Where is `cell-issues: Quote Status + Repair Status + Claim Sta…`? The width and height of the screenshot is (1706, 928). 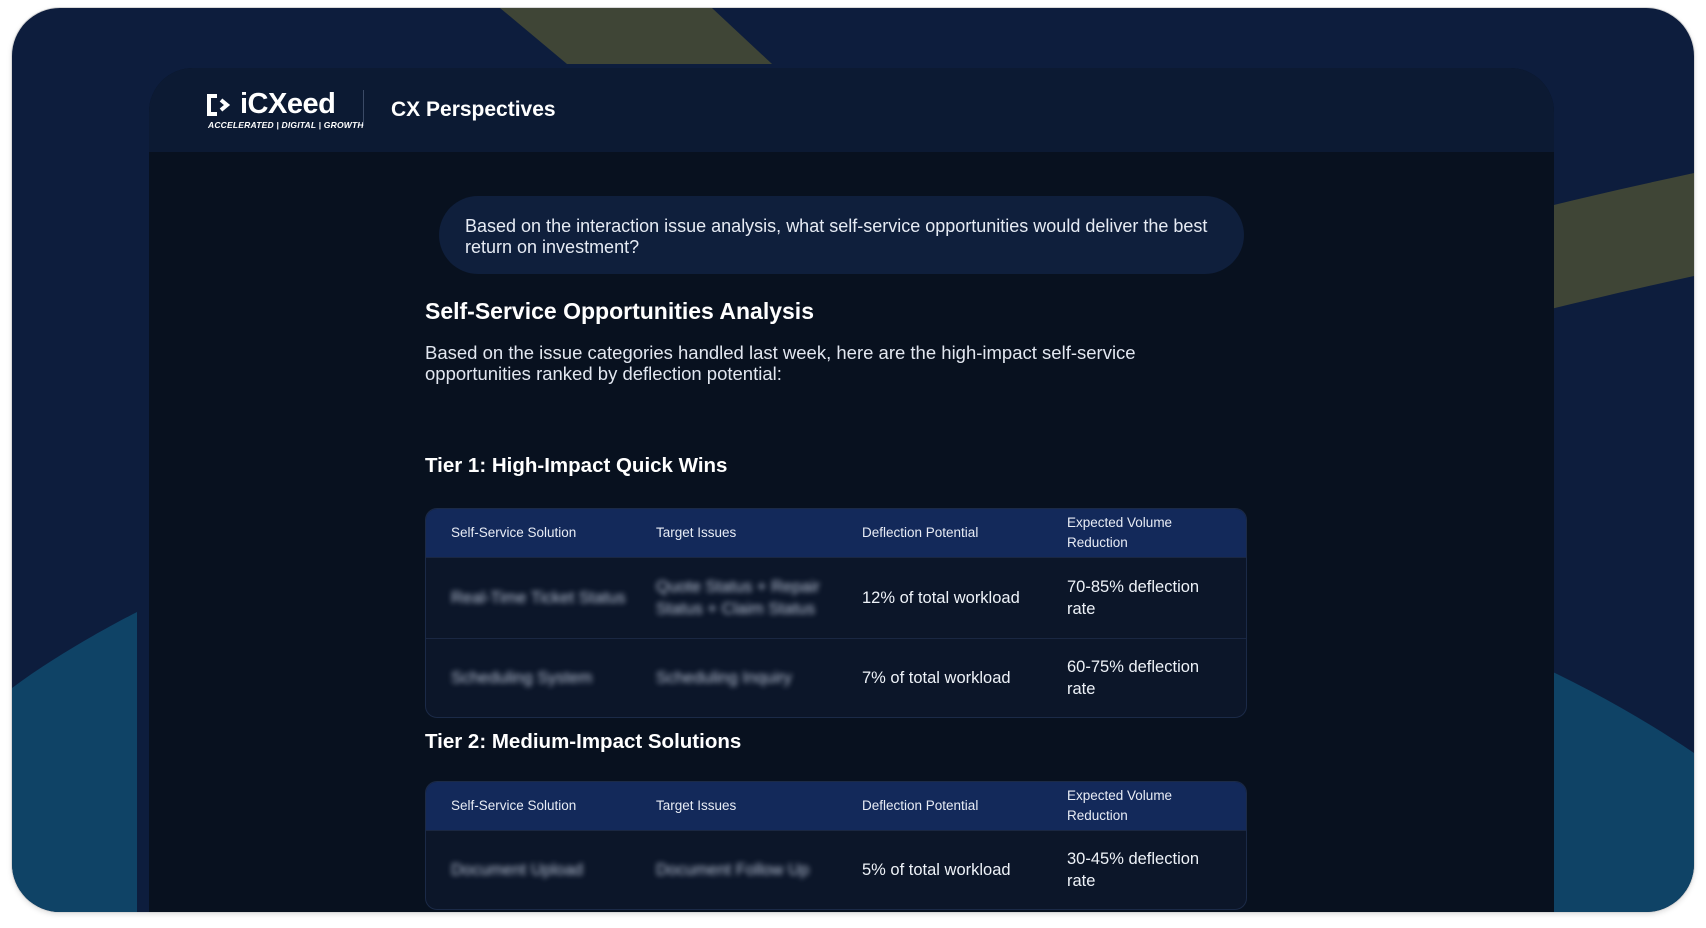
cell-issues: Quote Status + Repair Status + Claim Sta… is located at coordinates (738, 598).